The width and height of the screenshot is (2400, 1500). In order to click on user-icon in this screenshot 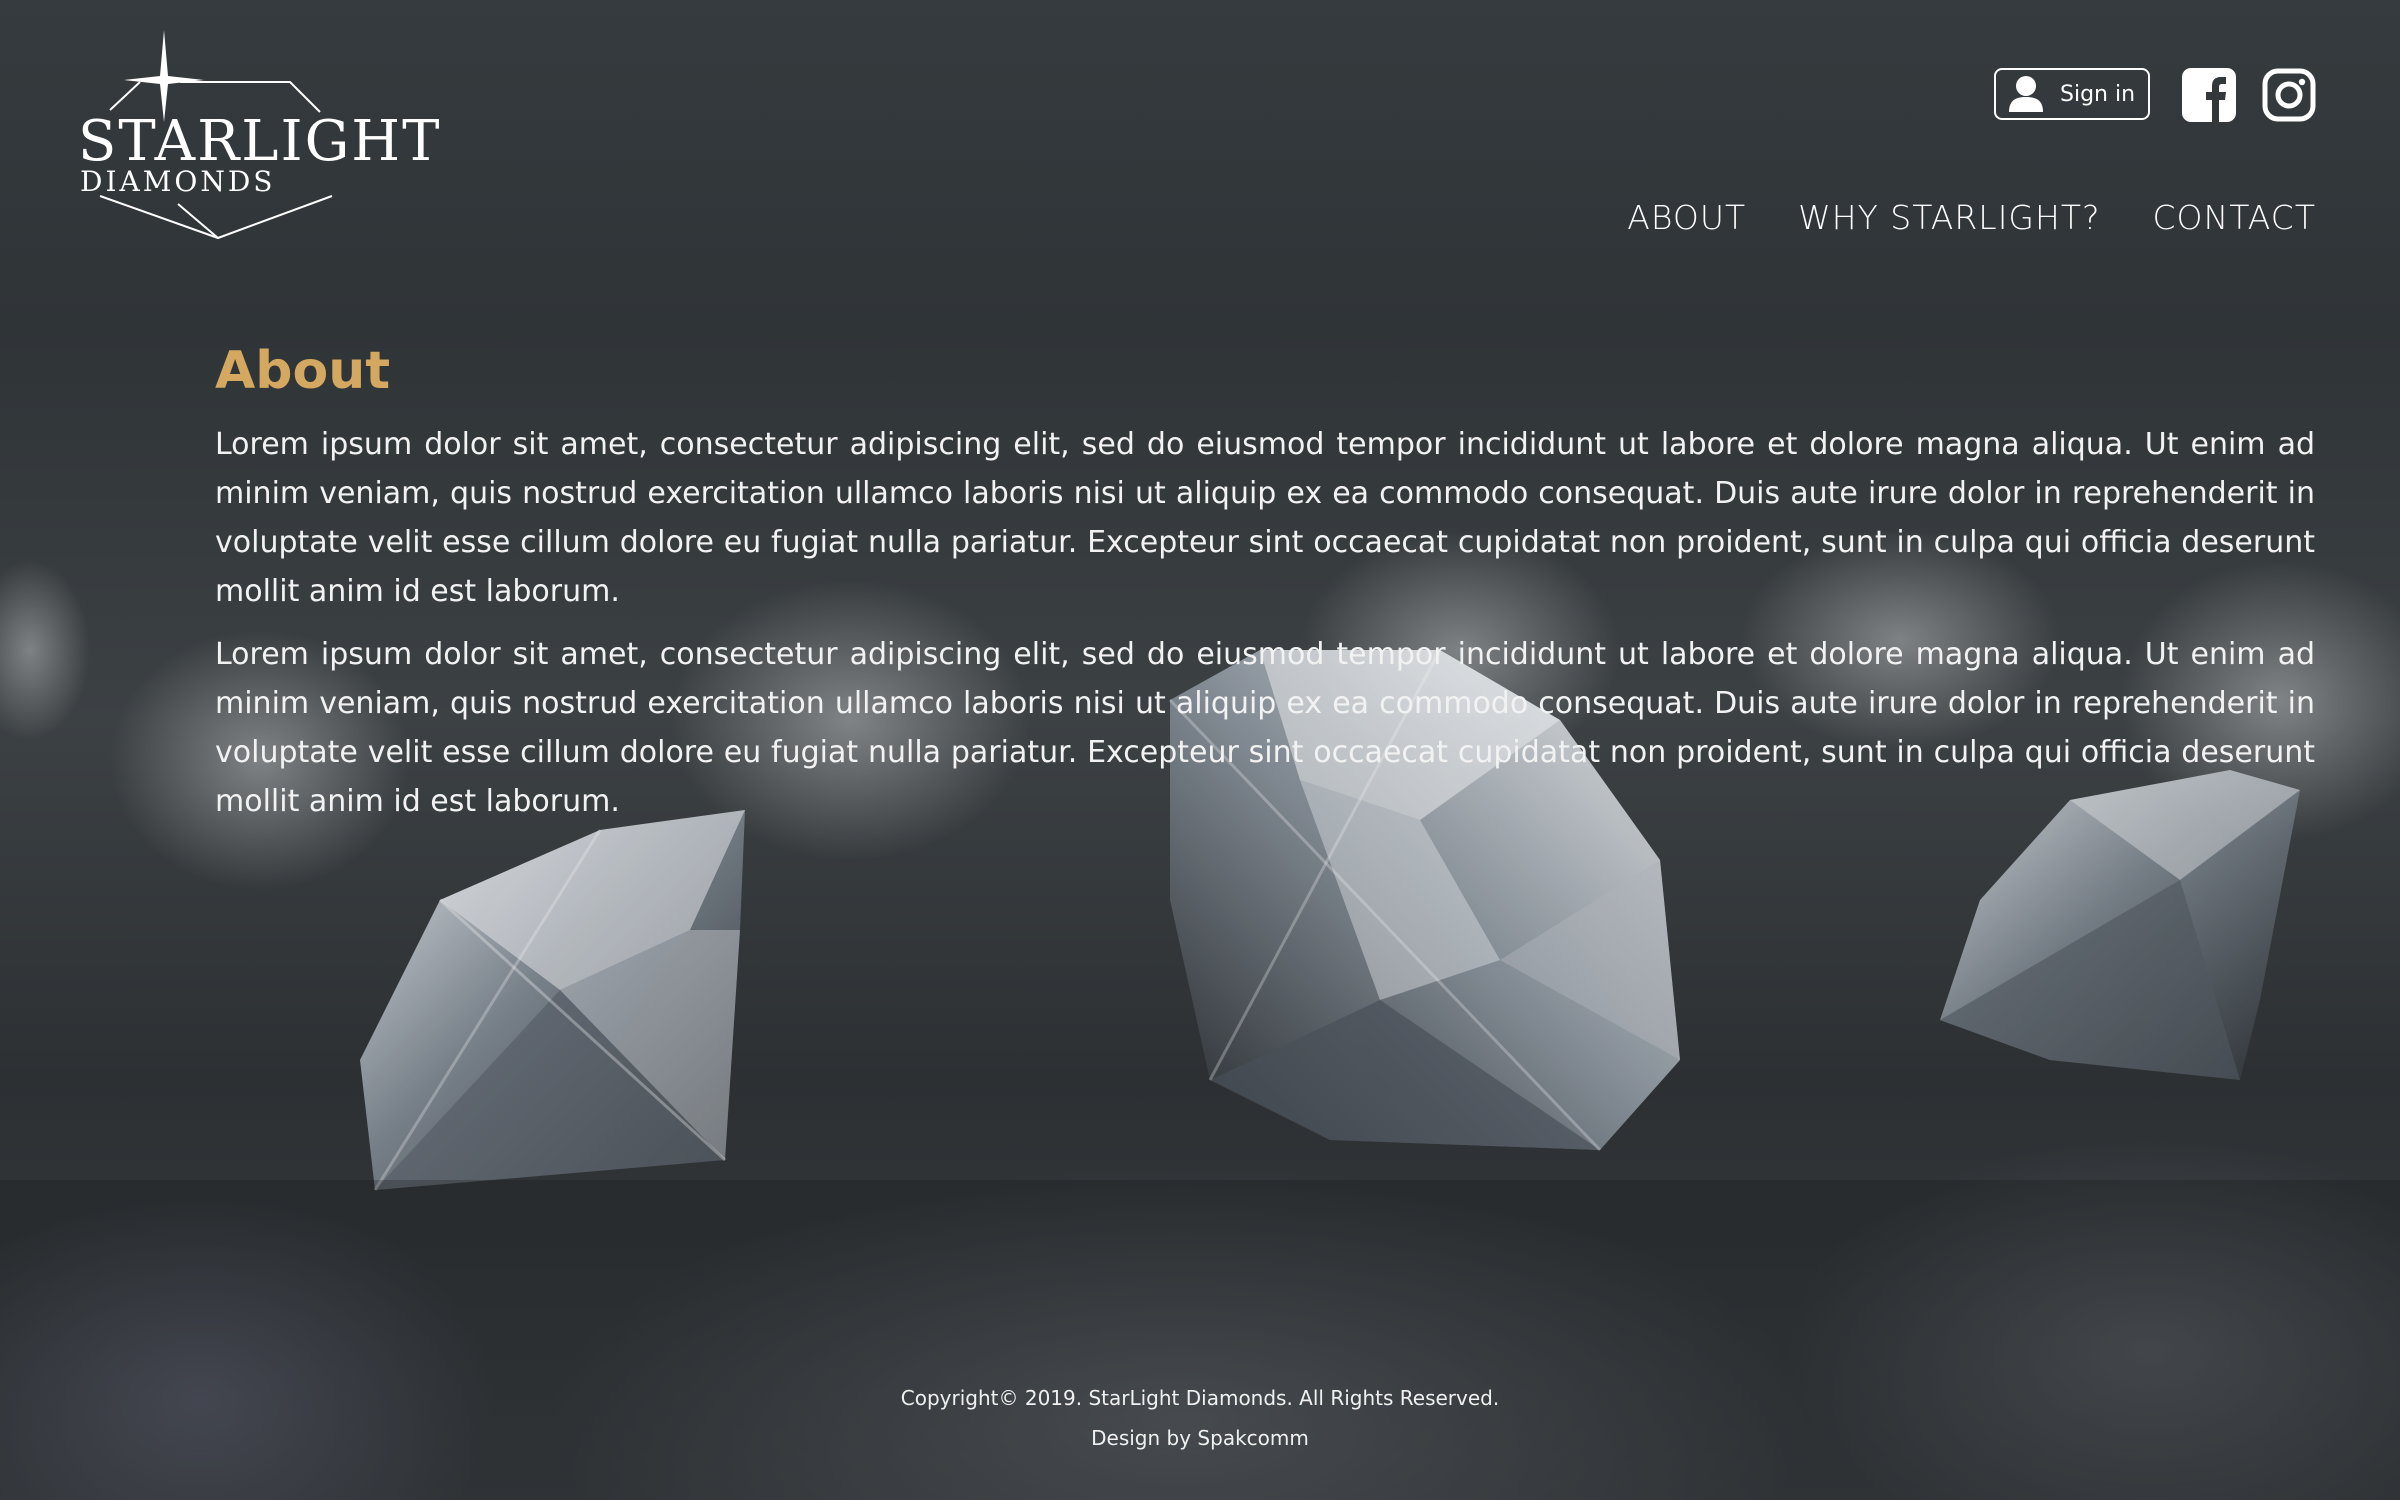, I will do `click(2026, 94)`.